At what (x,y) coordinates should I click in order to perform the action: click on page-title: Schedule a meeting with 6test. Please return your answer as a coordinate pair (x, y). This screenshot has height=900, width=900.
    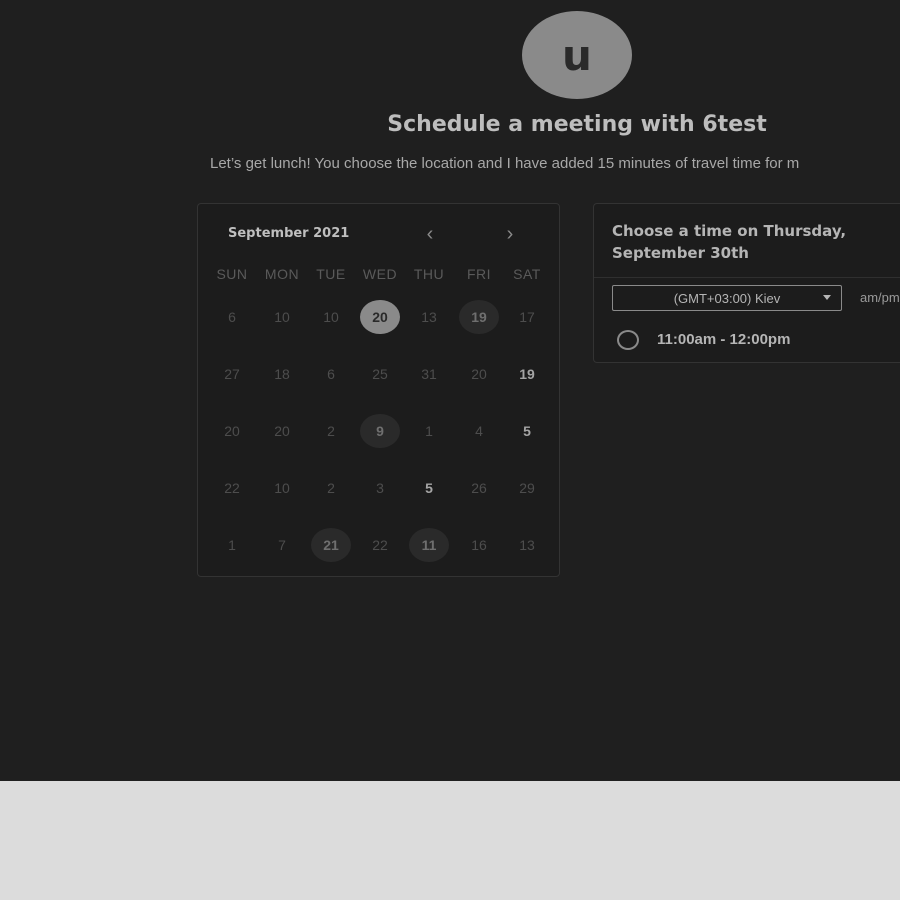
    Looking at the image, I should click on (577, 124).